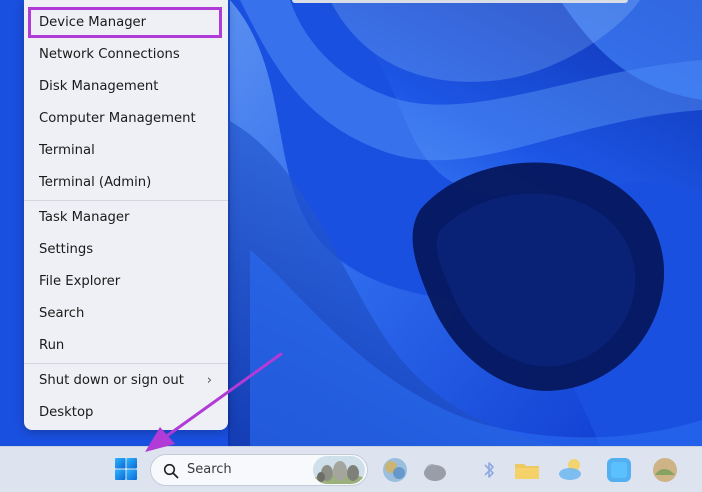  Describe the element at coordinates (126, 314) in the screenshot. I see `menu-item-search: Search` at that location.